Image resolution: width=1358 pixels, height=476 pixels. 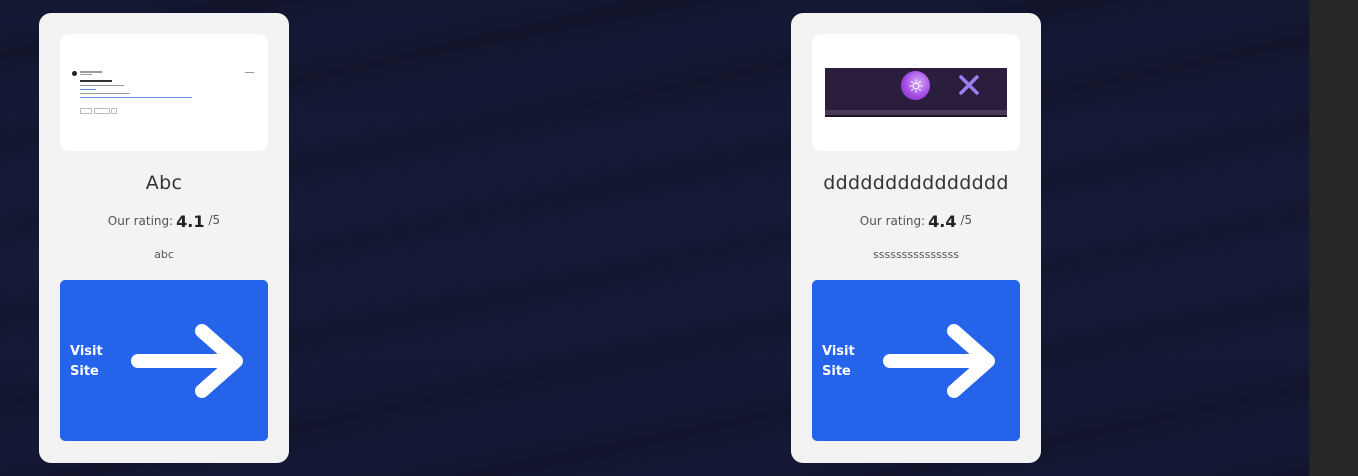 What do you see at coordinates (915, 85) in the screenshot?
I see `sun-icon` at bounding box center [915, 85].